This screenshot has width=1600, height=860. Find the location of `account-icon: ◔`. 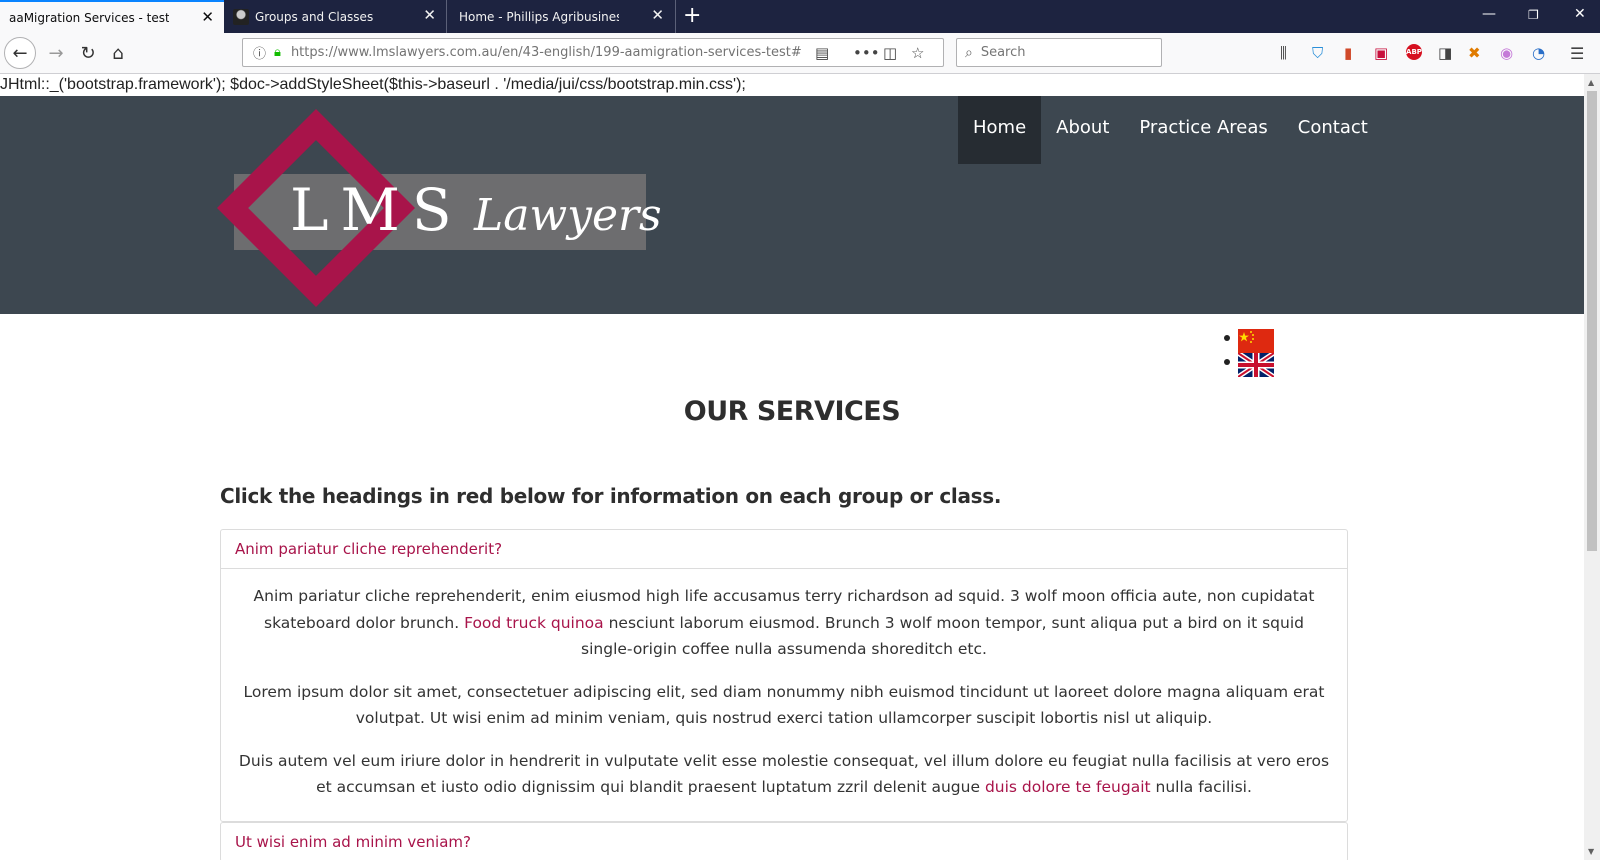

account-icon: ◔ is located at coordinates (1538, 53).